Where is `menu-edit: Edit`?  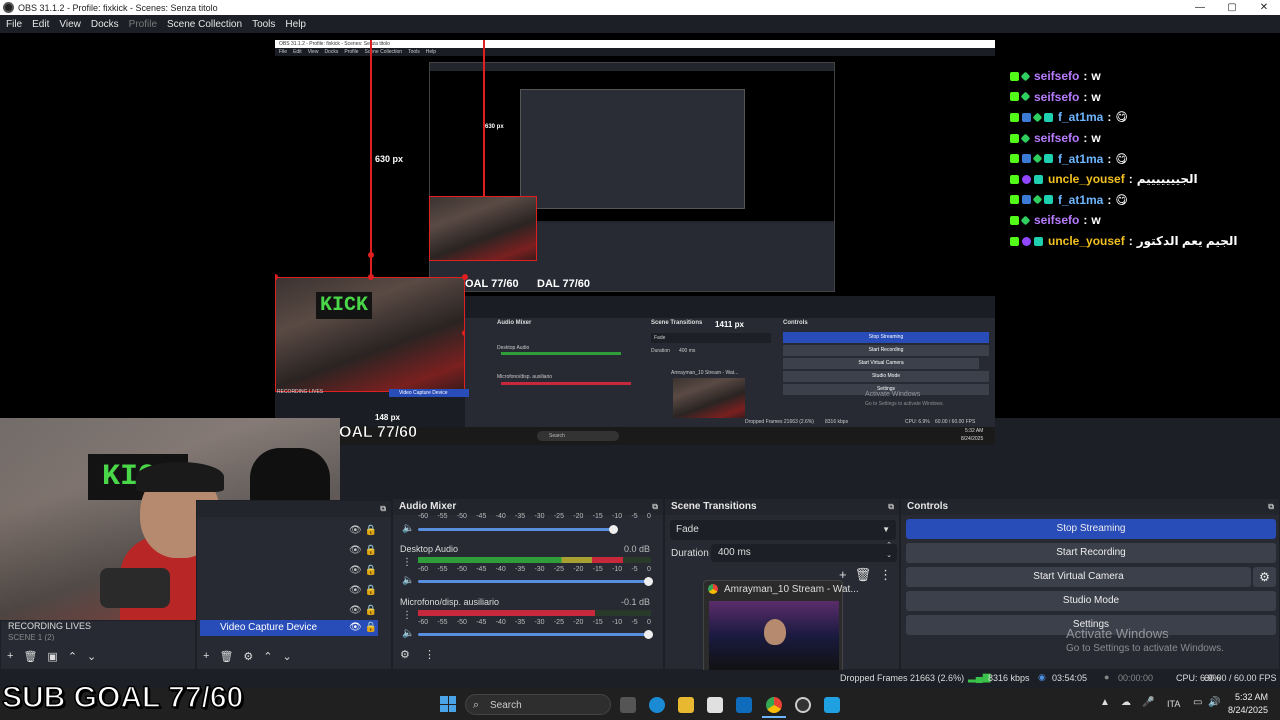
menu-edit: Edit is located at coordinates (40, 24).